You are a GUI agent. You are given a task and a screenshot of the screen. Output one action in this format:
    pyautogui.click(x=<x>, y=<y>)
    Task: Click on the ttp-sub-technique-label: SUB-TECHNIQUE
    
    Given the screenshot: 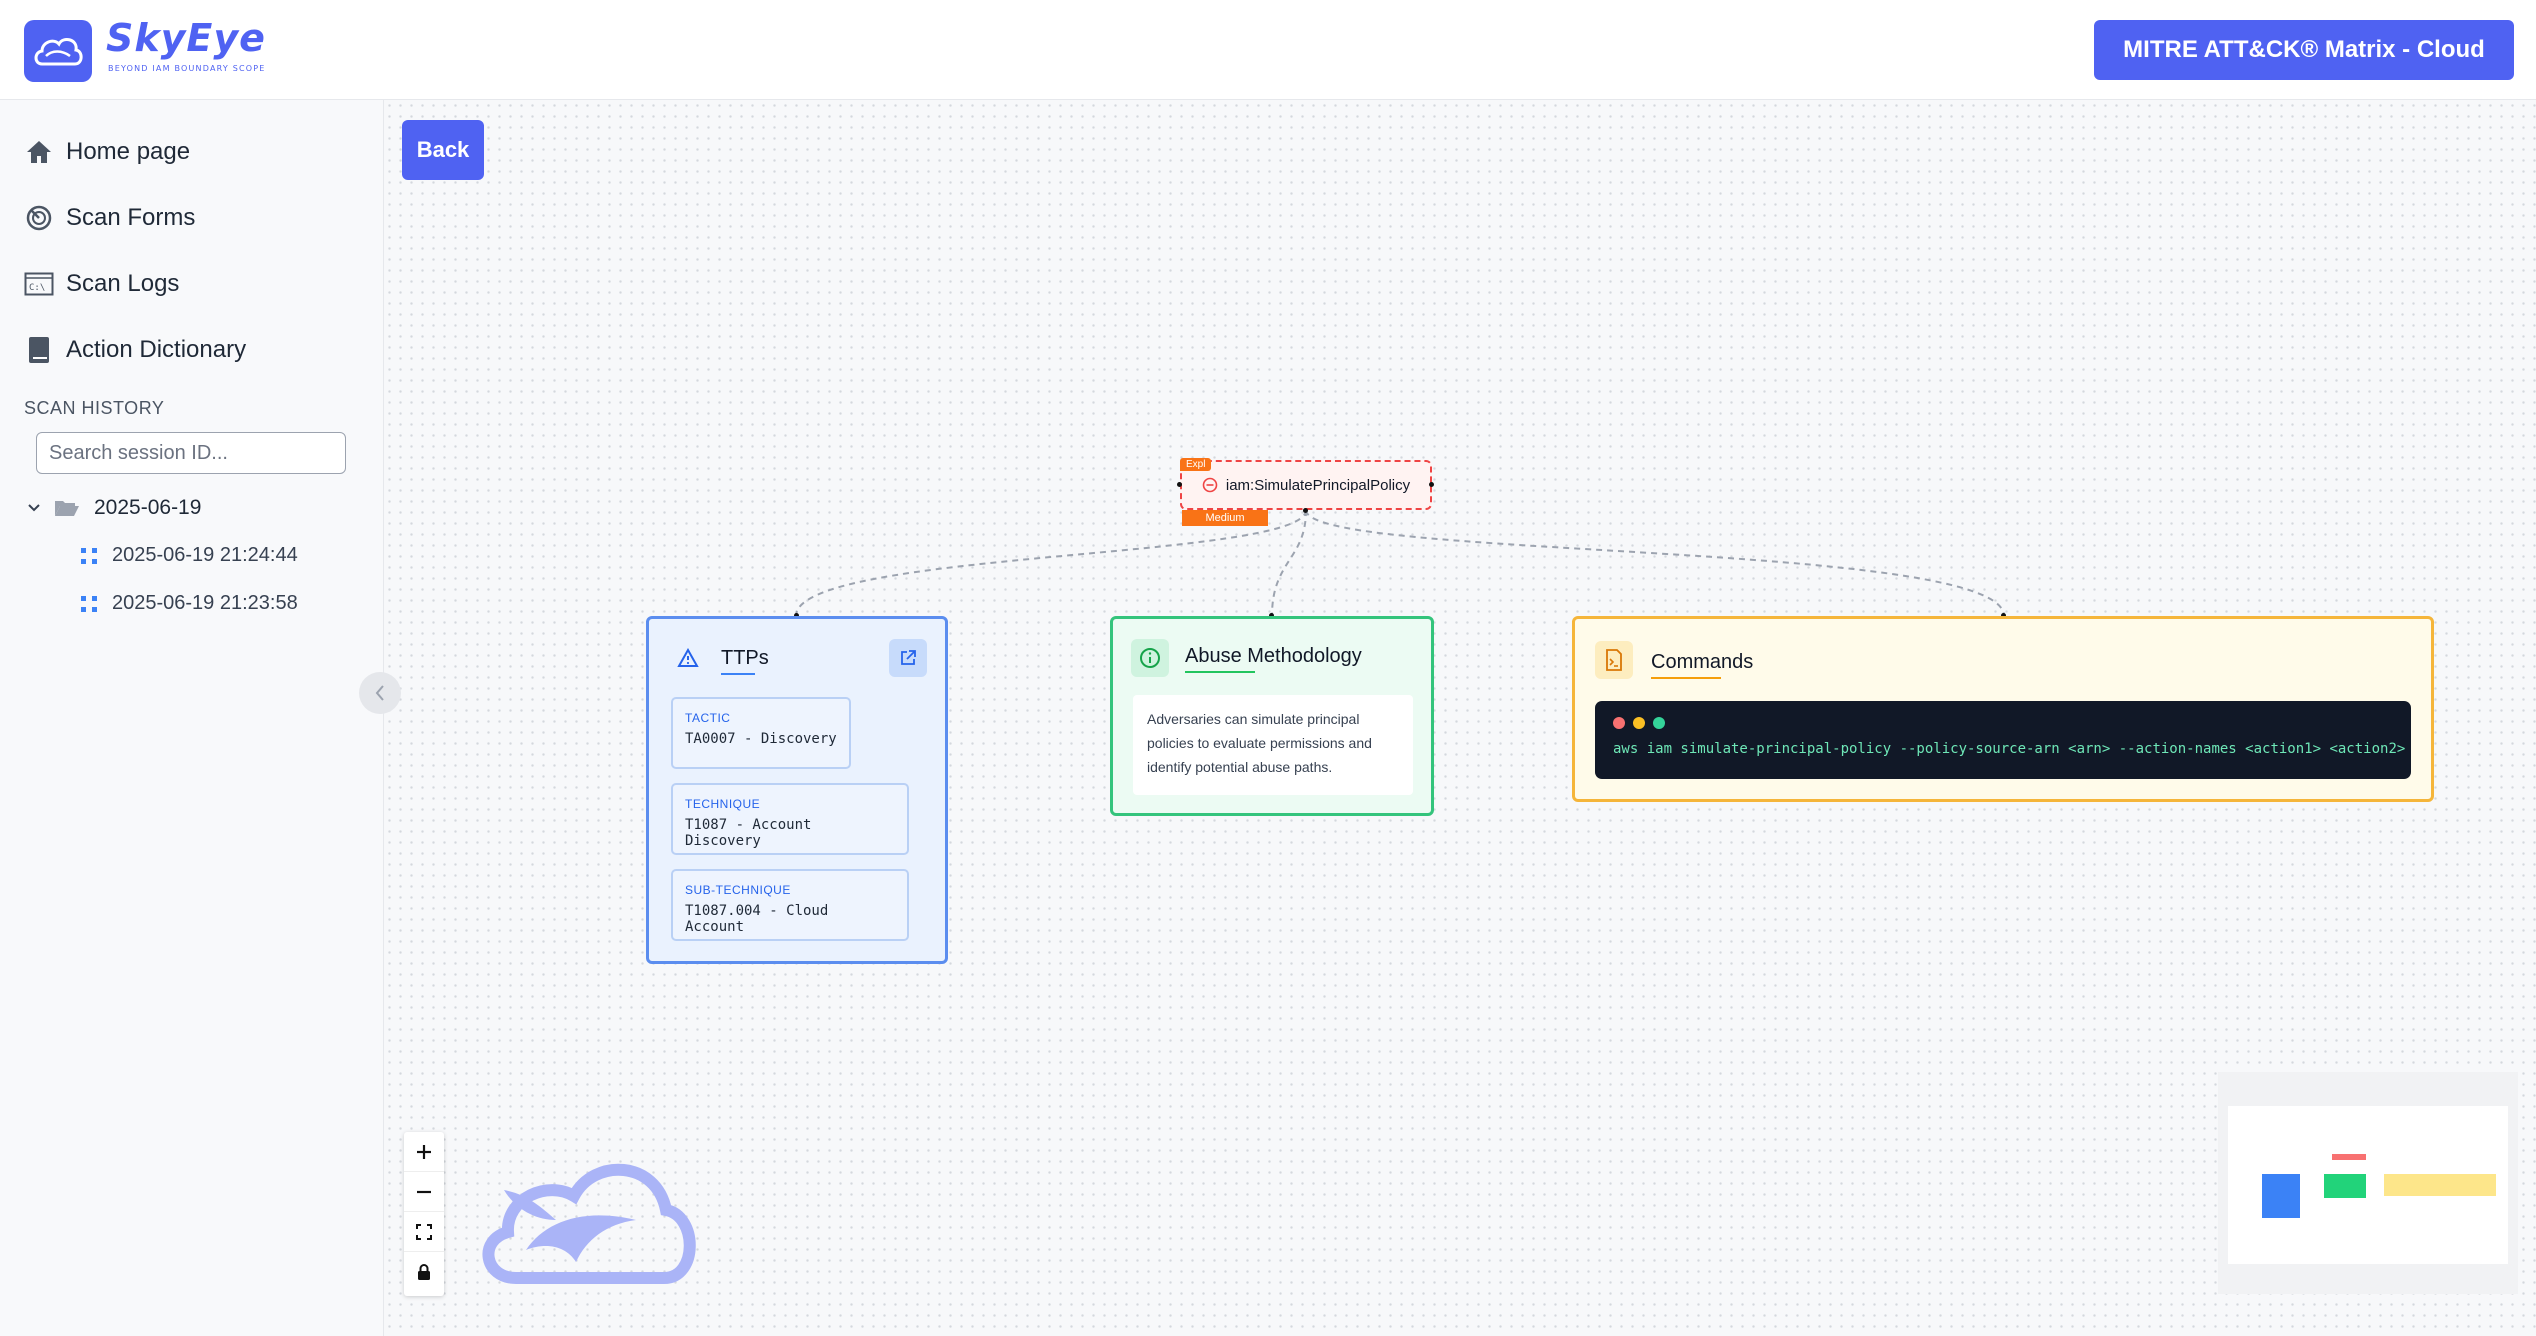 What is the action you would take?
    pyautogui.click(x=738, y=890)
    